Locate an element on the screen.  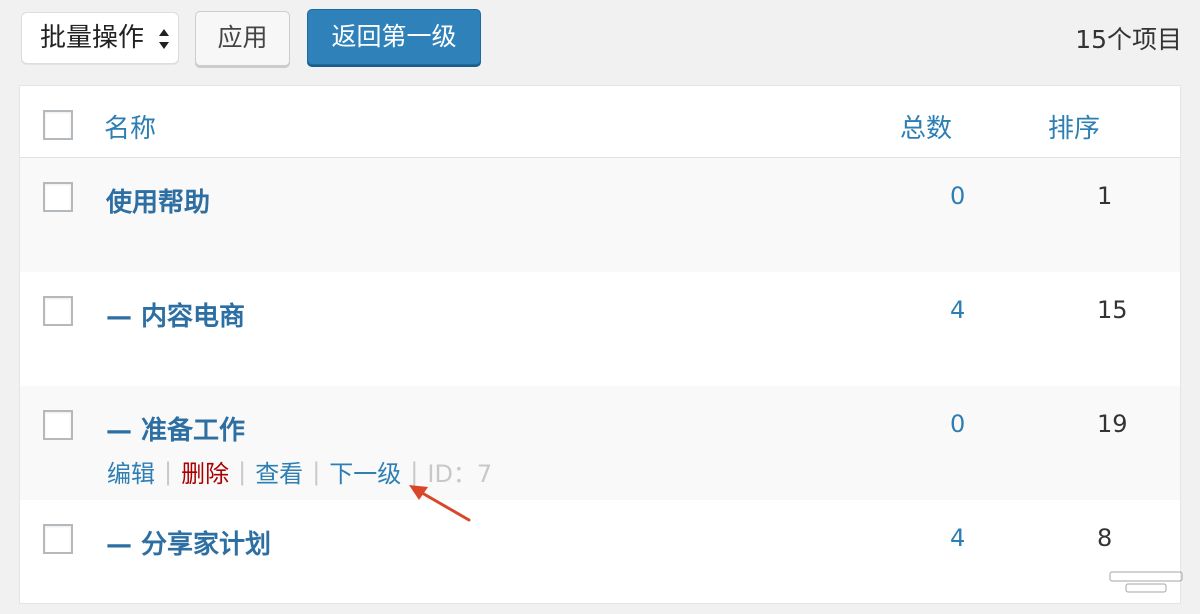
delete-link: 删除 is located at coordinates (205, 474).